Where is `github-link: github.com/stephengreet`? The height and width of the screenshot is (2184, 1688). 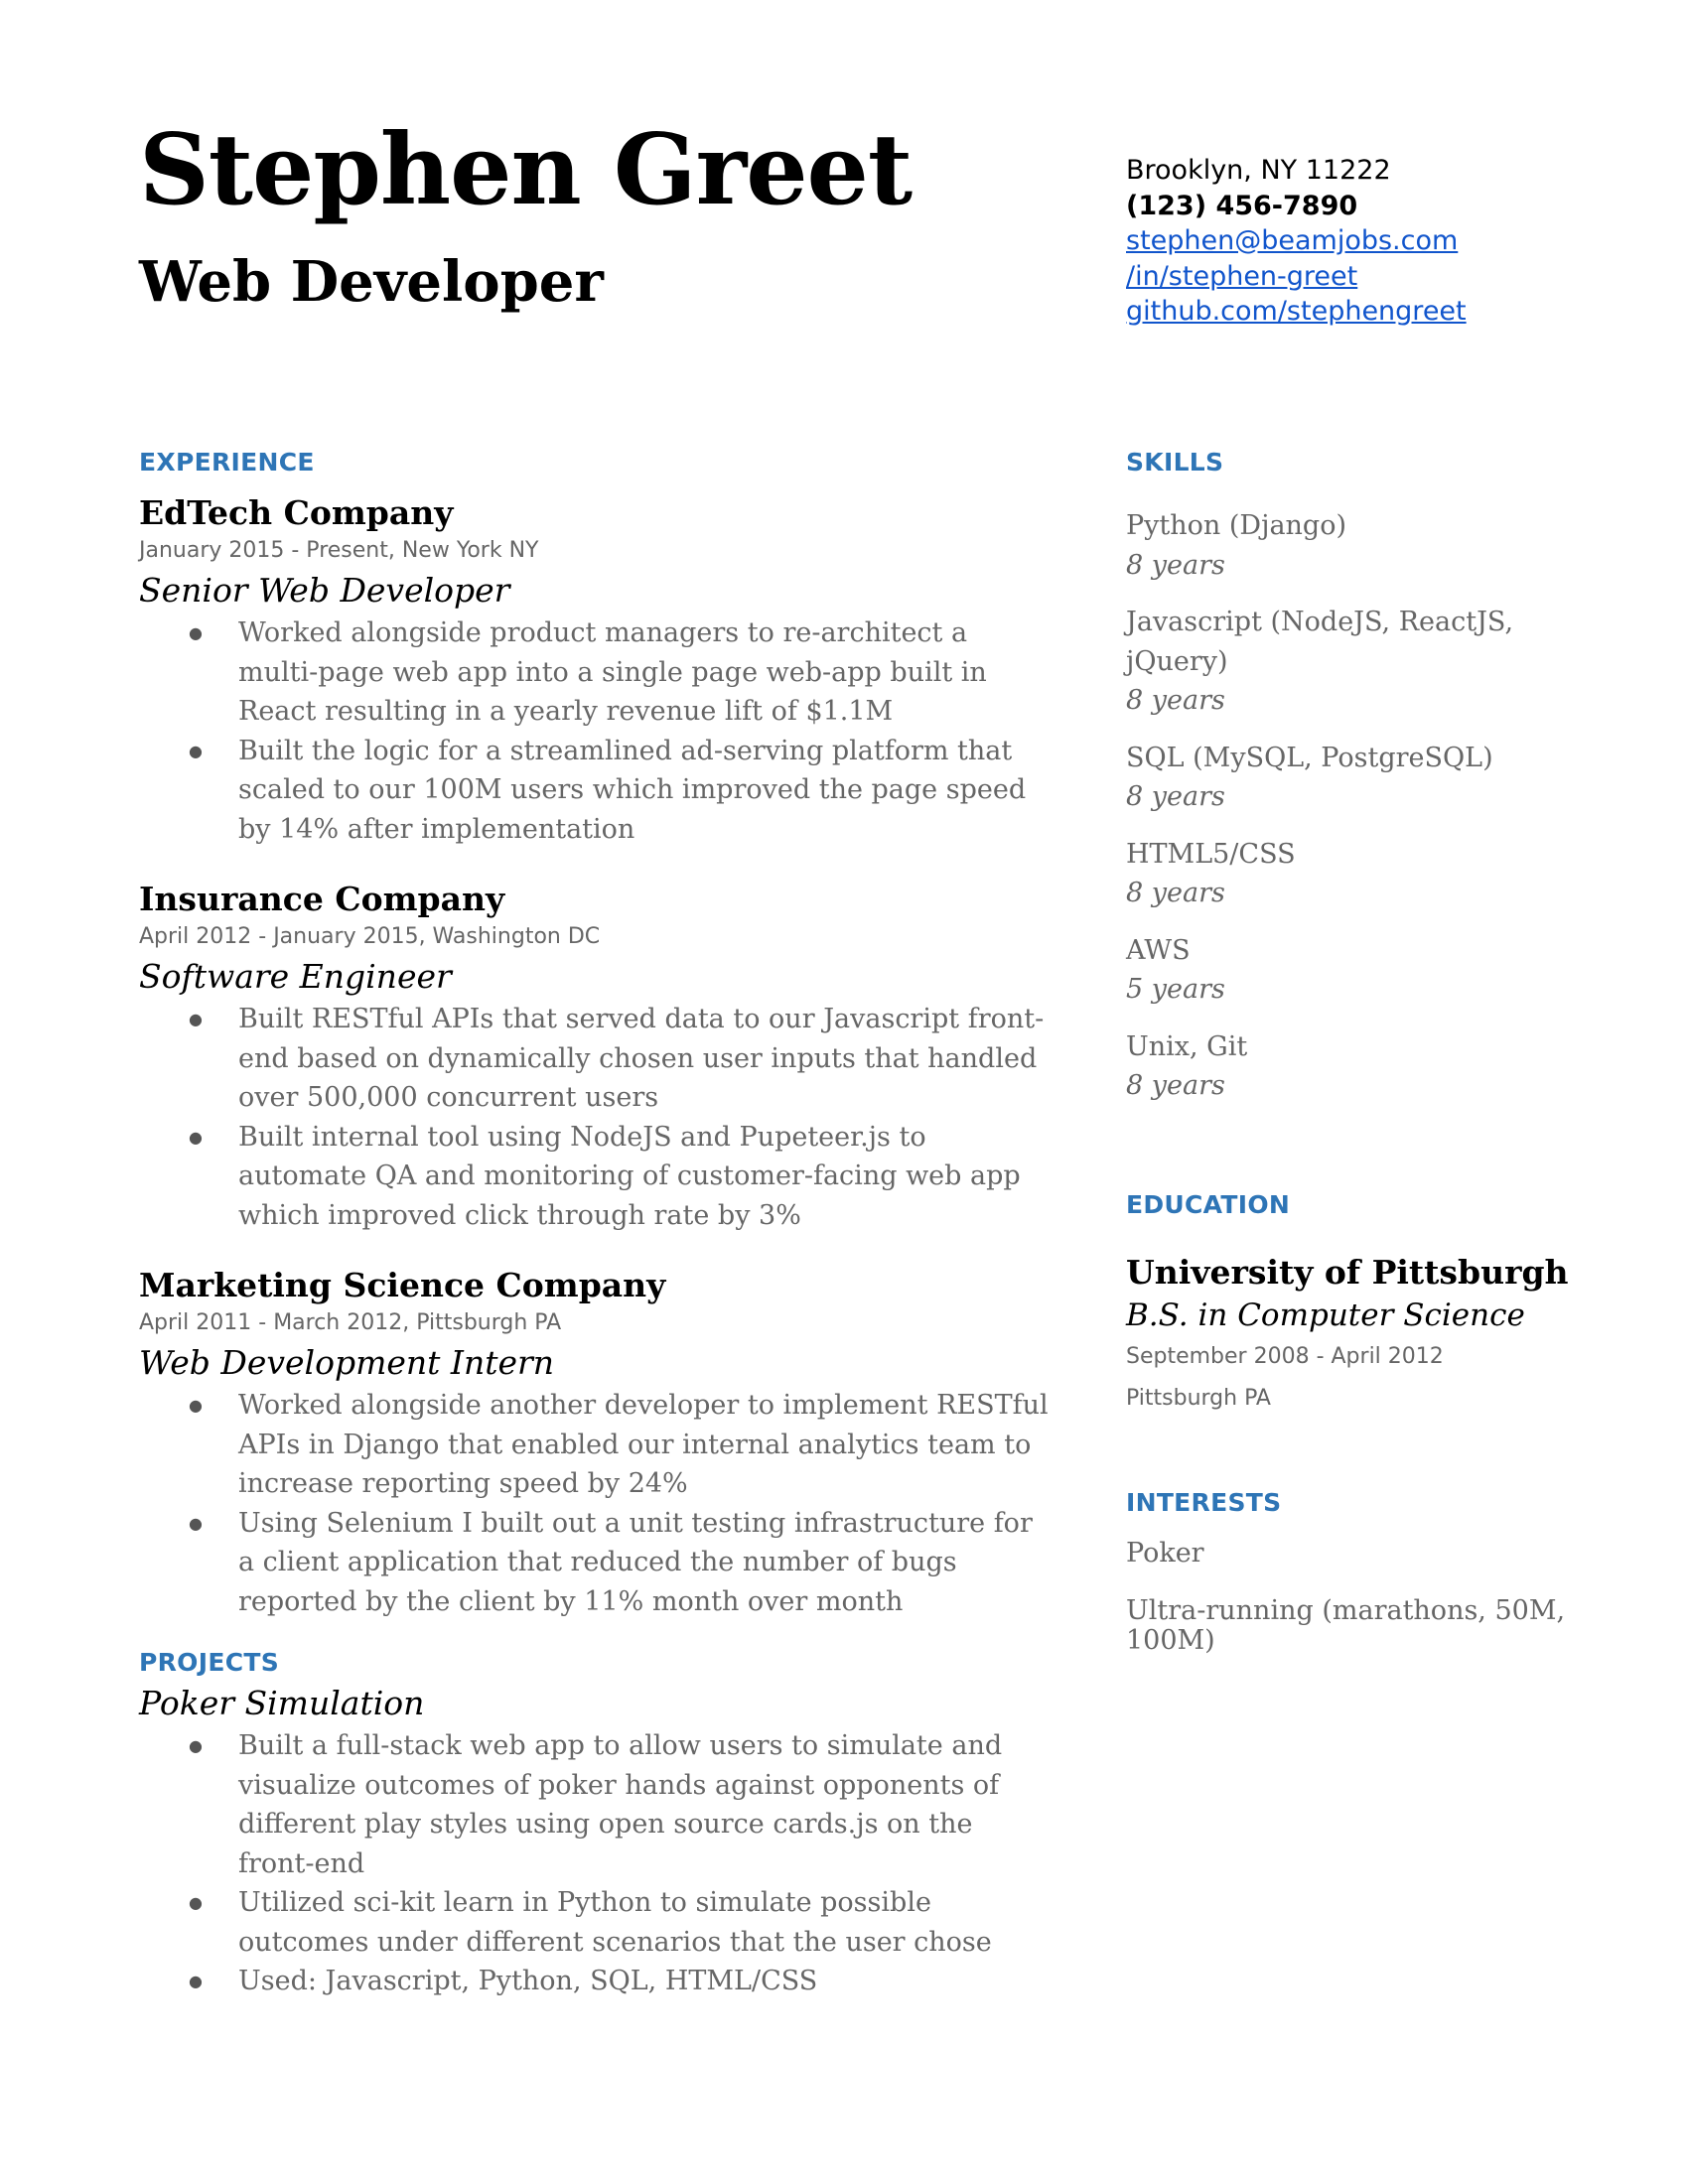 github-link: github.com/stephengreet is located at coordinates (1296, 311).